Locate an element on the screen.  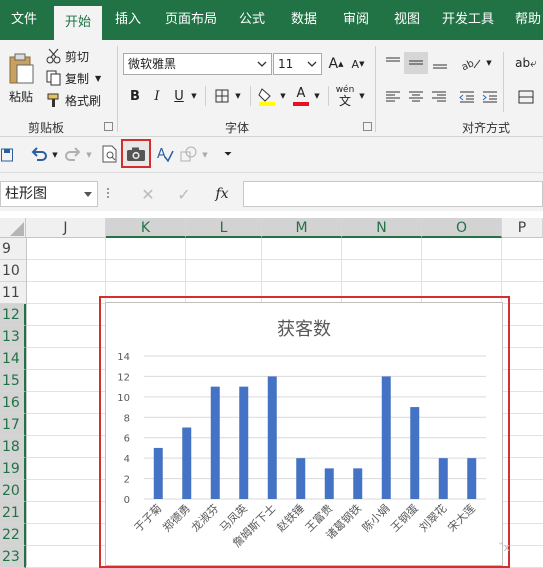
decrease-font-size-icon: A ▼ is located at coordinates (358, 64).